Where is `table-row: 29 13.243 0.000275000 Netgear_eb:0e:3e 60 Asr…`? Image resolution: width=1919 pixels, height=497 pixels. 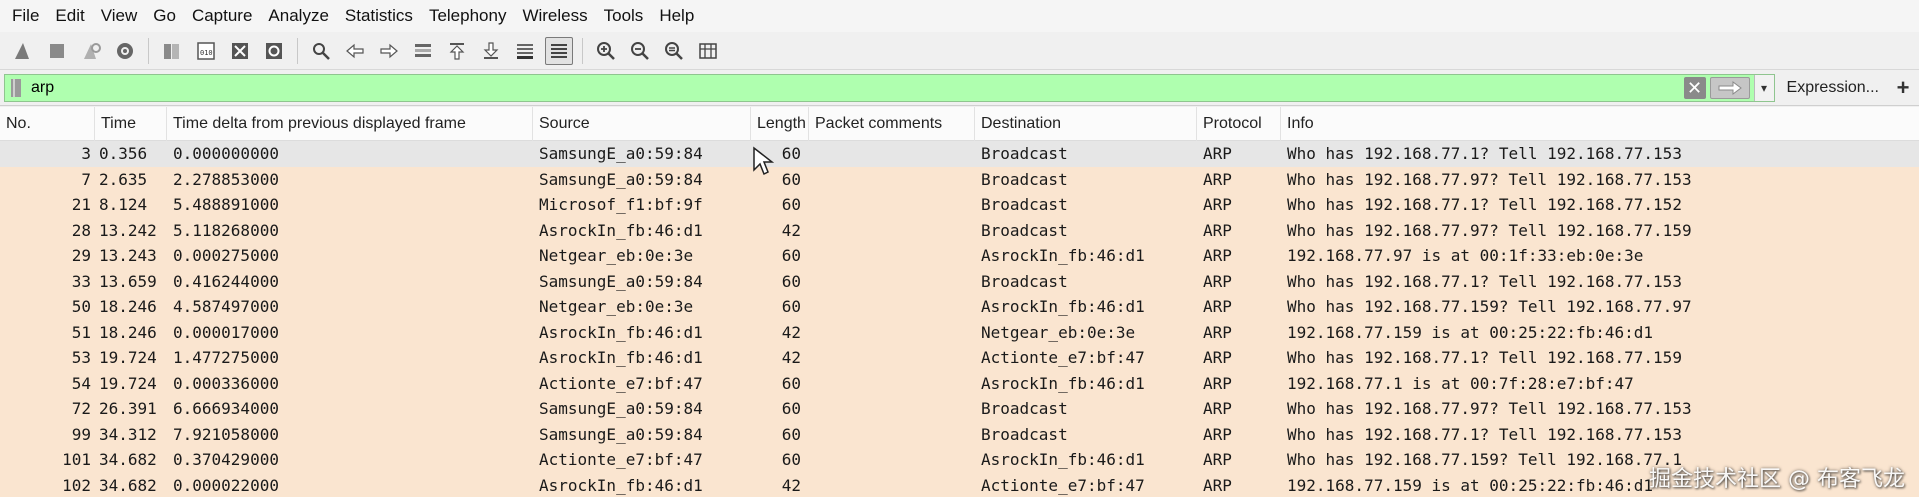
table-row: 29 13.243 0.000275000 Netgear_eb:0e:3e 60 Asr… is located at coordinates (959, 256).